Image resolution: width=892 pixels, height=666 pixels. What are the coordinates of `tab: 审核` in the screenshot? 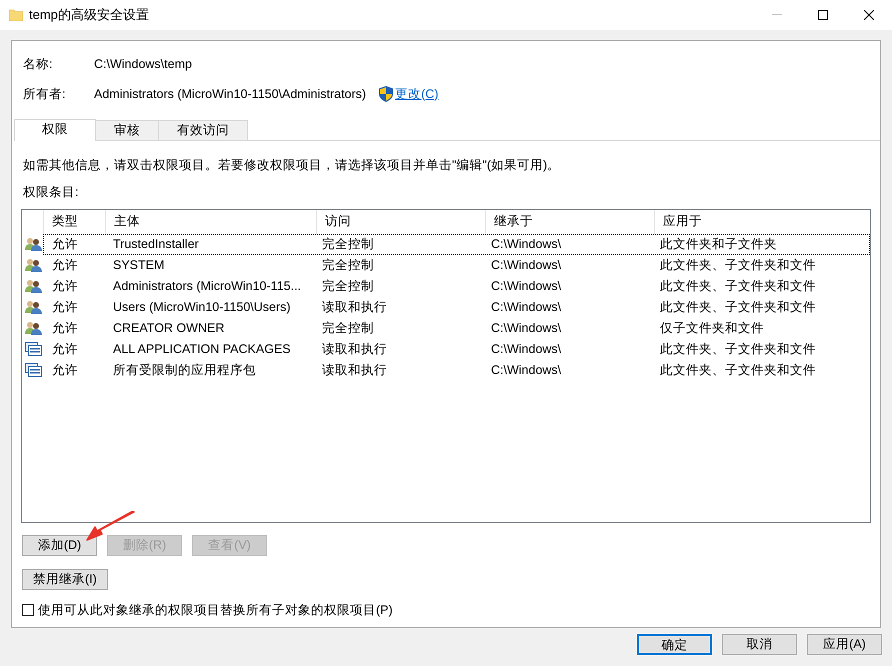 It's located at (127, 130).